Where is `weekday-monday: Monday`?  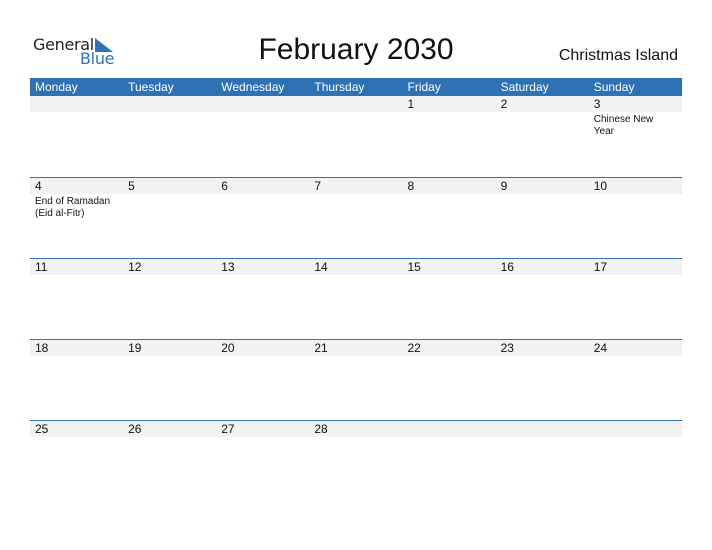 weekday-monday: Monday is located at coordinates (56, 87).